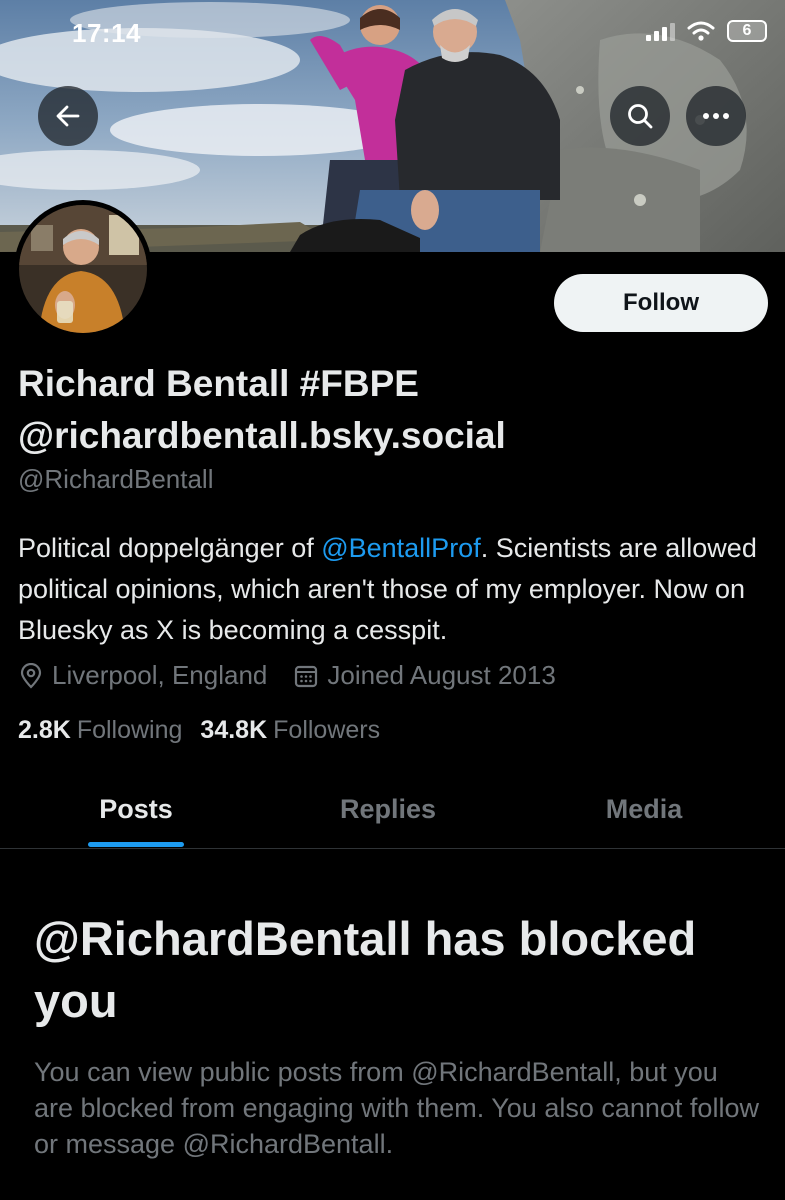 The image size is (785, 1200). I want to click on follow-button: Follow, so click(661, 303).